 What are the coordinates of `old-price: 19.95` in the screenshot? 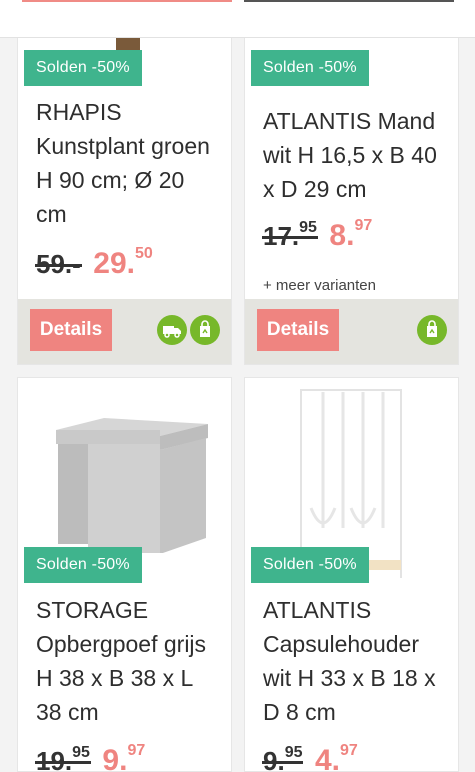 It's located at (63, 757).